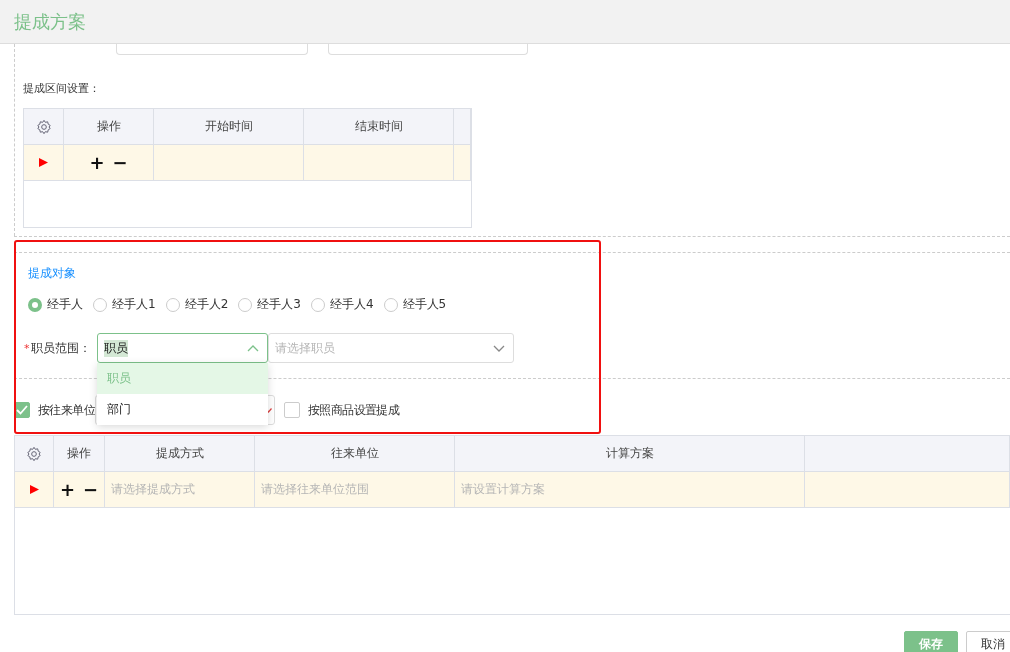 The image size is (1010, 652). What do you see at coordinates (342, 304) in the screenshot?
I see `radio-option: 经手人4` at bounding box center [342, 304].